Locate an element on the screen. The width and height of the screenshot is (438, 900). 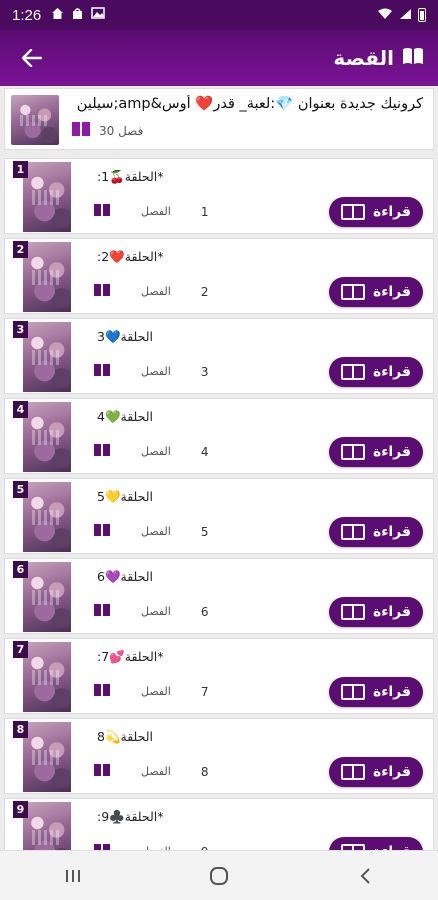
chapter-number: 8 is located at coordinates (204, 771).